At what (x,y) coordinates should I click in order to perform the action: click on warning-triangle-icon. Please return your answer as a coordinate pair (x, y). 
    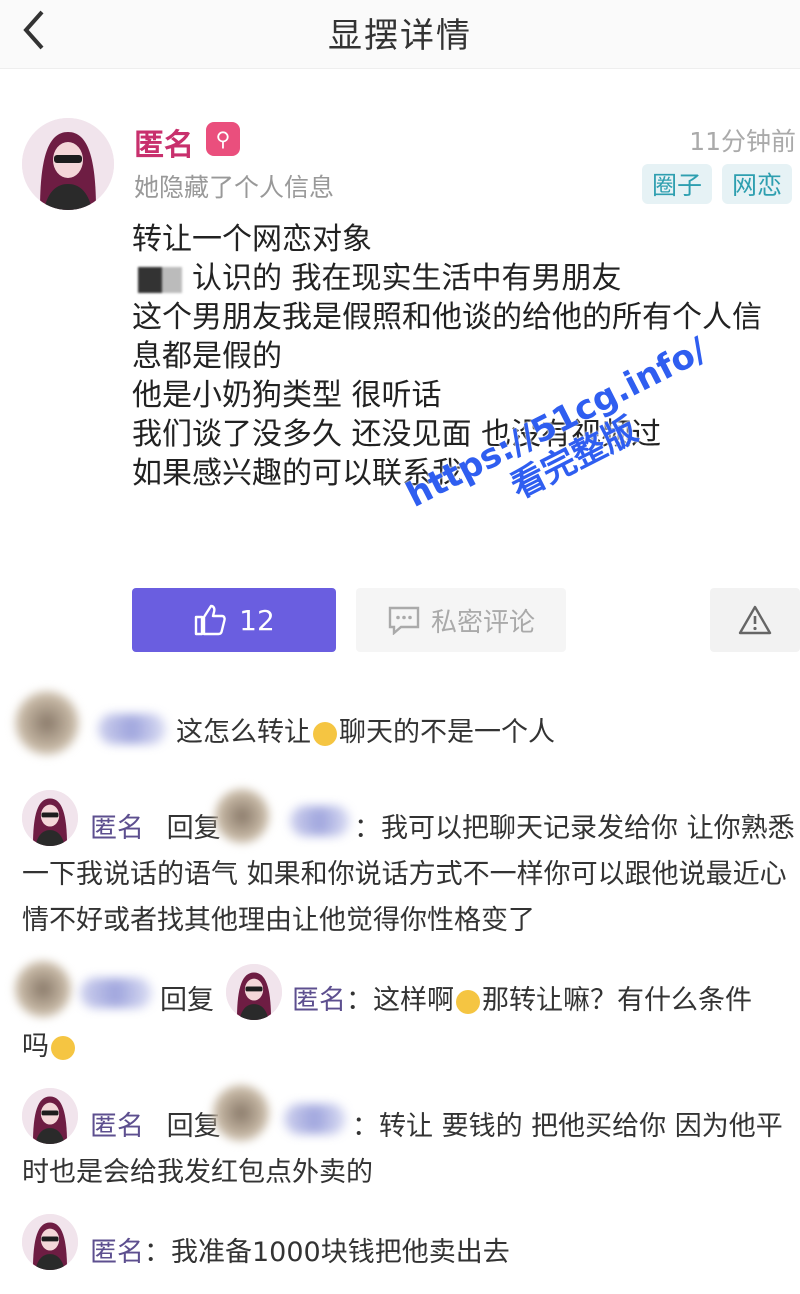
    Looking at the image, I should click on (755, 620).